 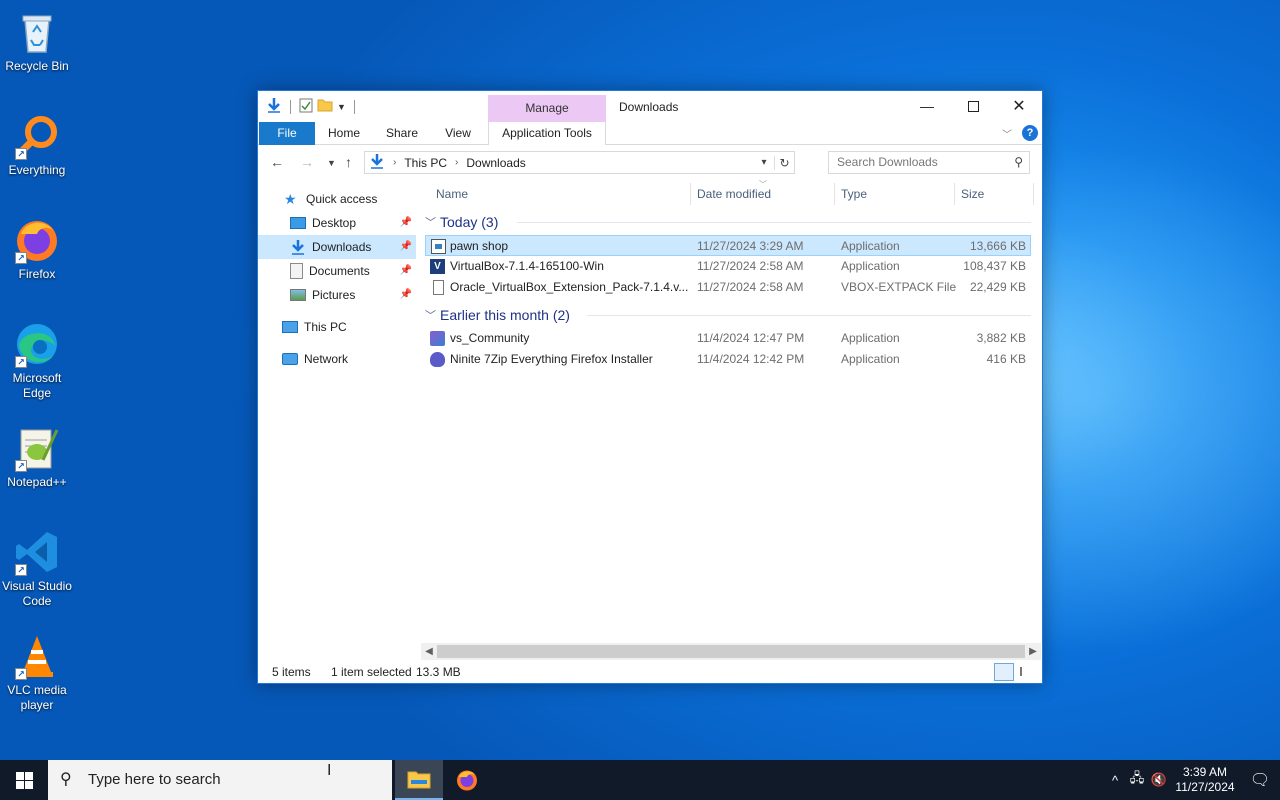 What do you see at coordinates (495, 163) in the screenshot?
I see `breadcrumb-downloads: Downloads` at bounding box center [495, 163].